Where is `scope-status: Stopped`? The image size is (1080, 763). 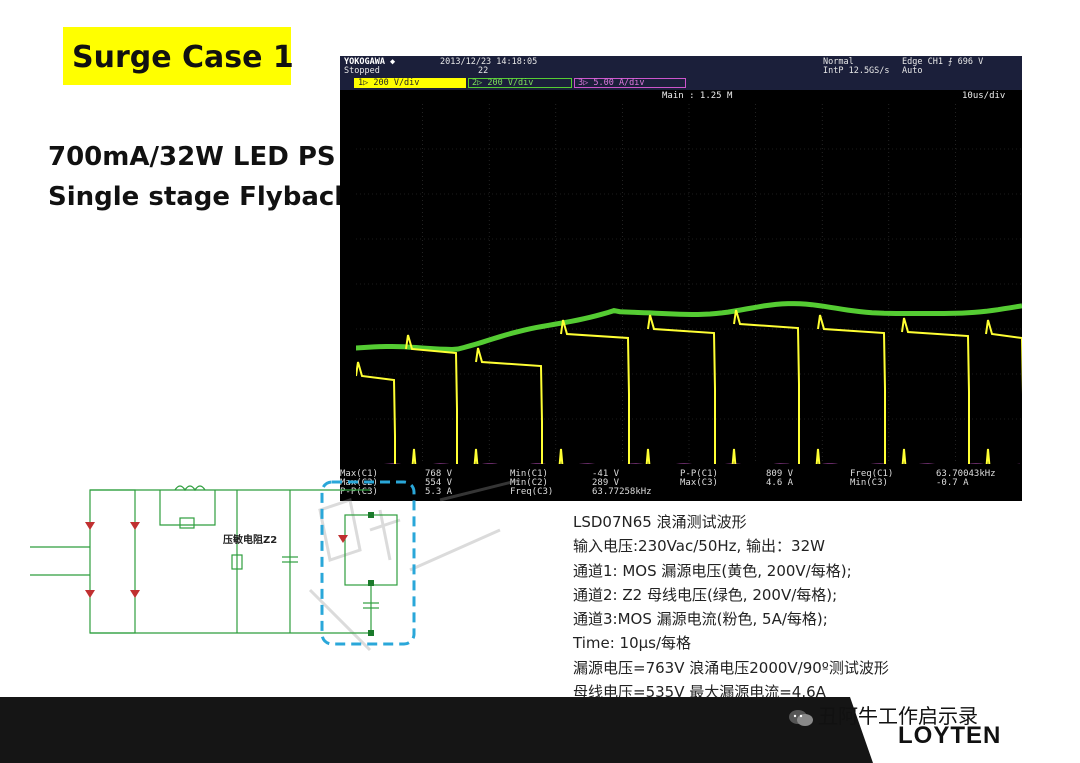
scope-status: Stopped is located at coordinates (362, 71).